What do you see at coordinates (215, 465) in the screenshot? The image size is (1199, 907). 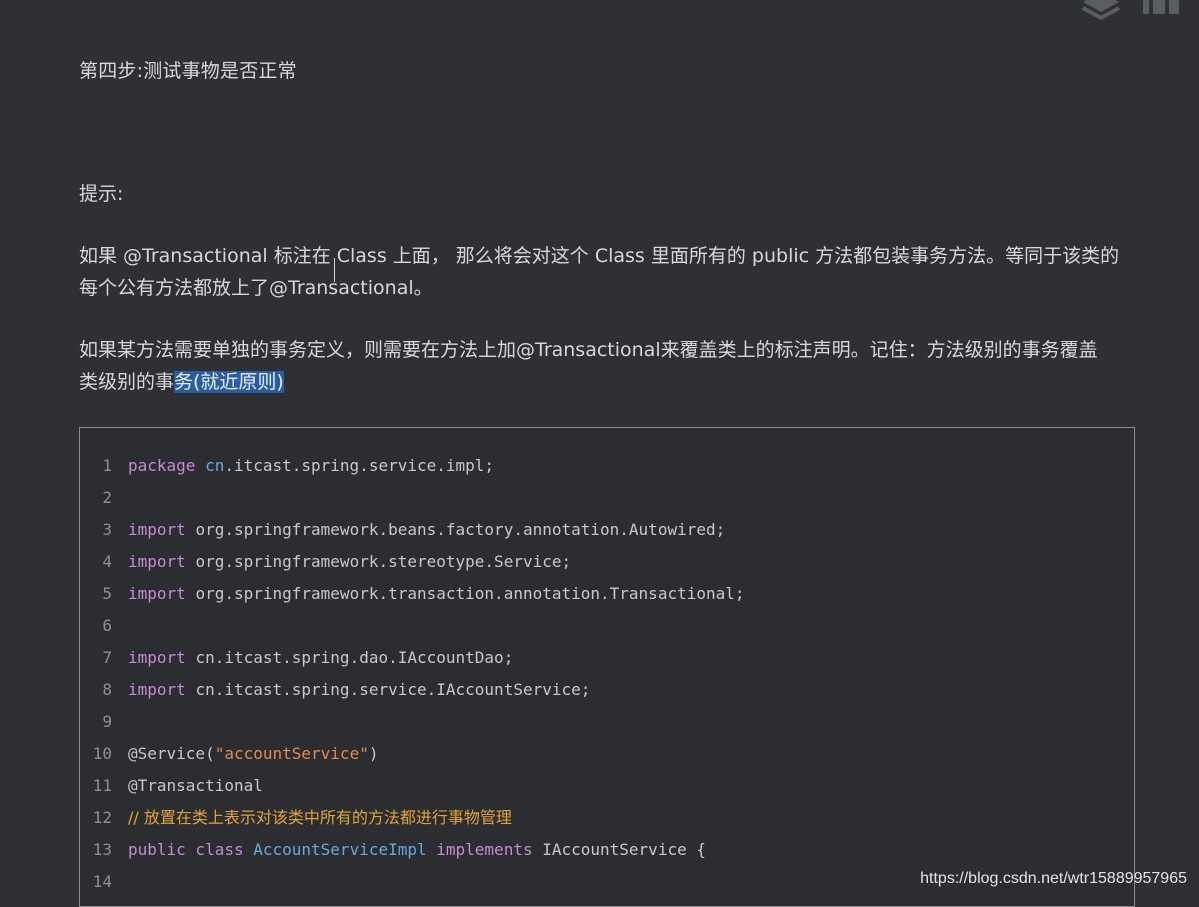 I see `code-package: cn` at bounding box center [215, 465].